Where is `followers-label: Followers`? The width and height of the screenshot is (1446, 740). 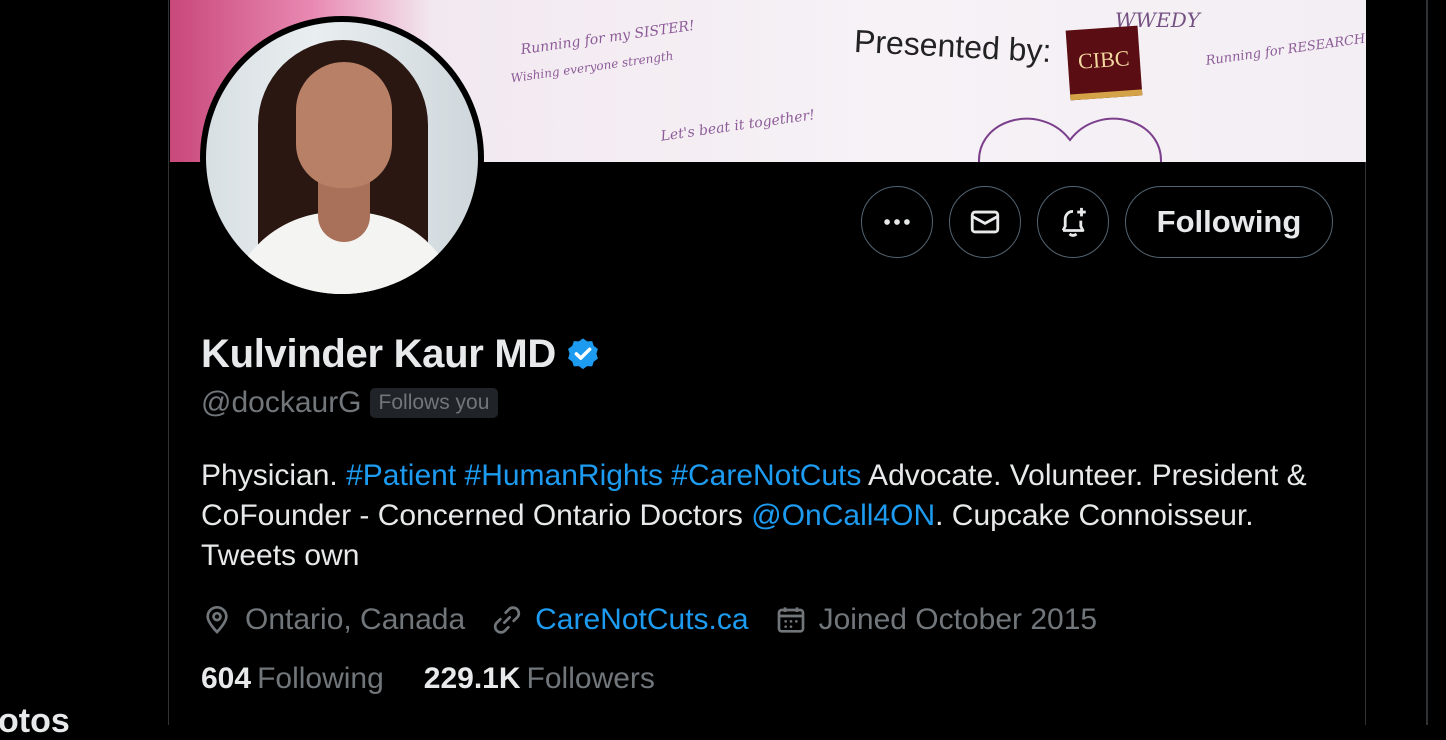 followers-label: Followers is located at coordinates (590, 678).